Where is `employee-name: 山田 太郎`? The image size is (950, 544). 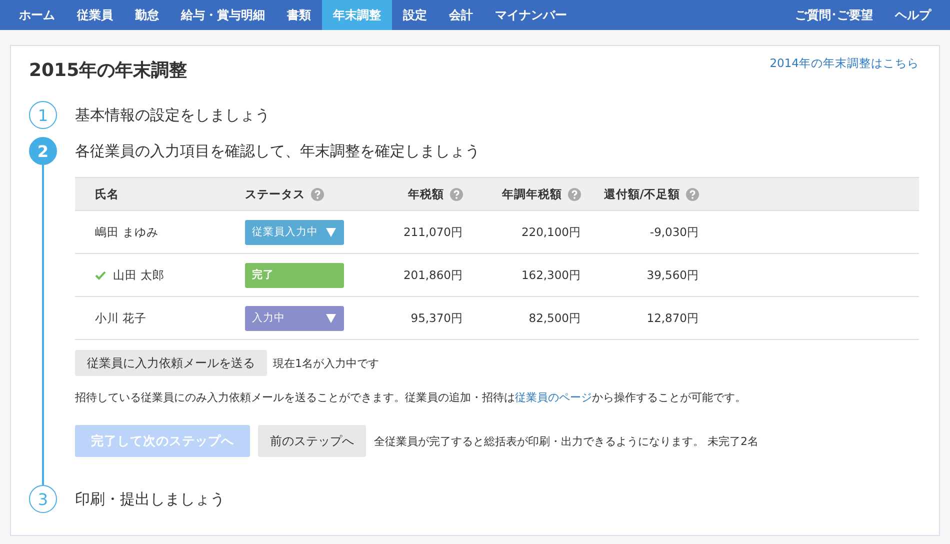 employee-name: 山田 太郎 is located at coordinates (139, 275).